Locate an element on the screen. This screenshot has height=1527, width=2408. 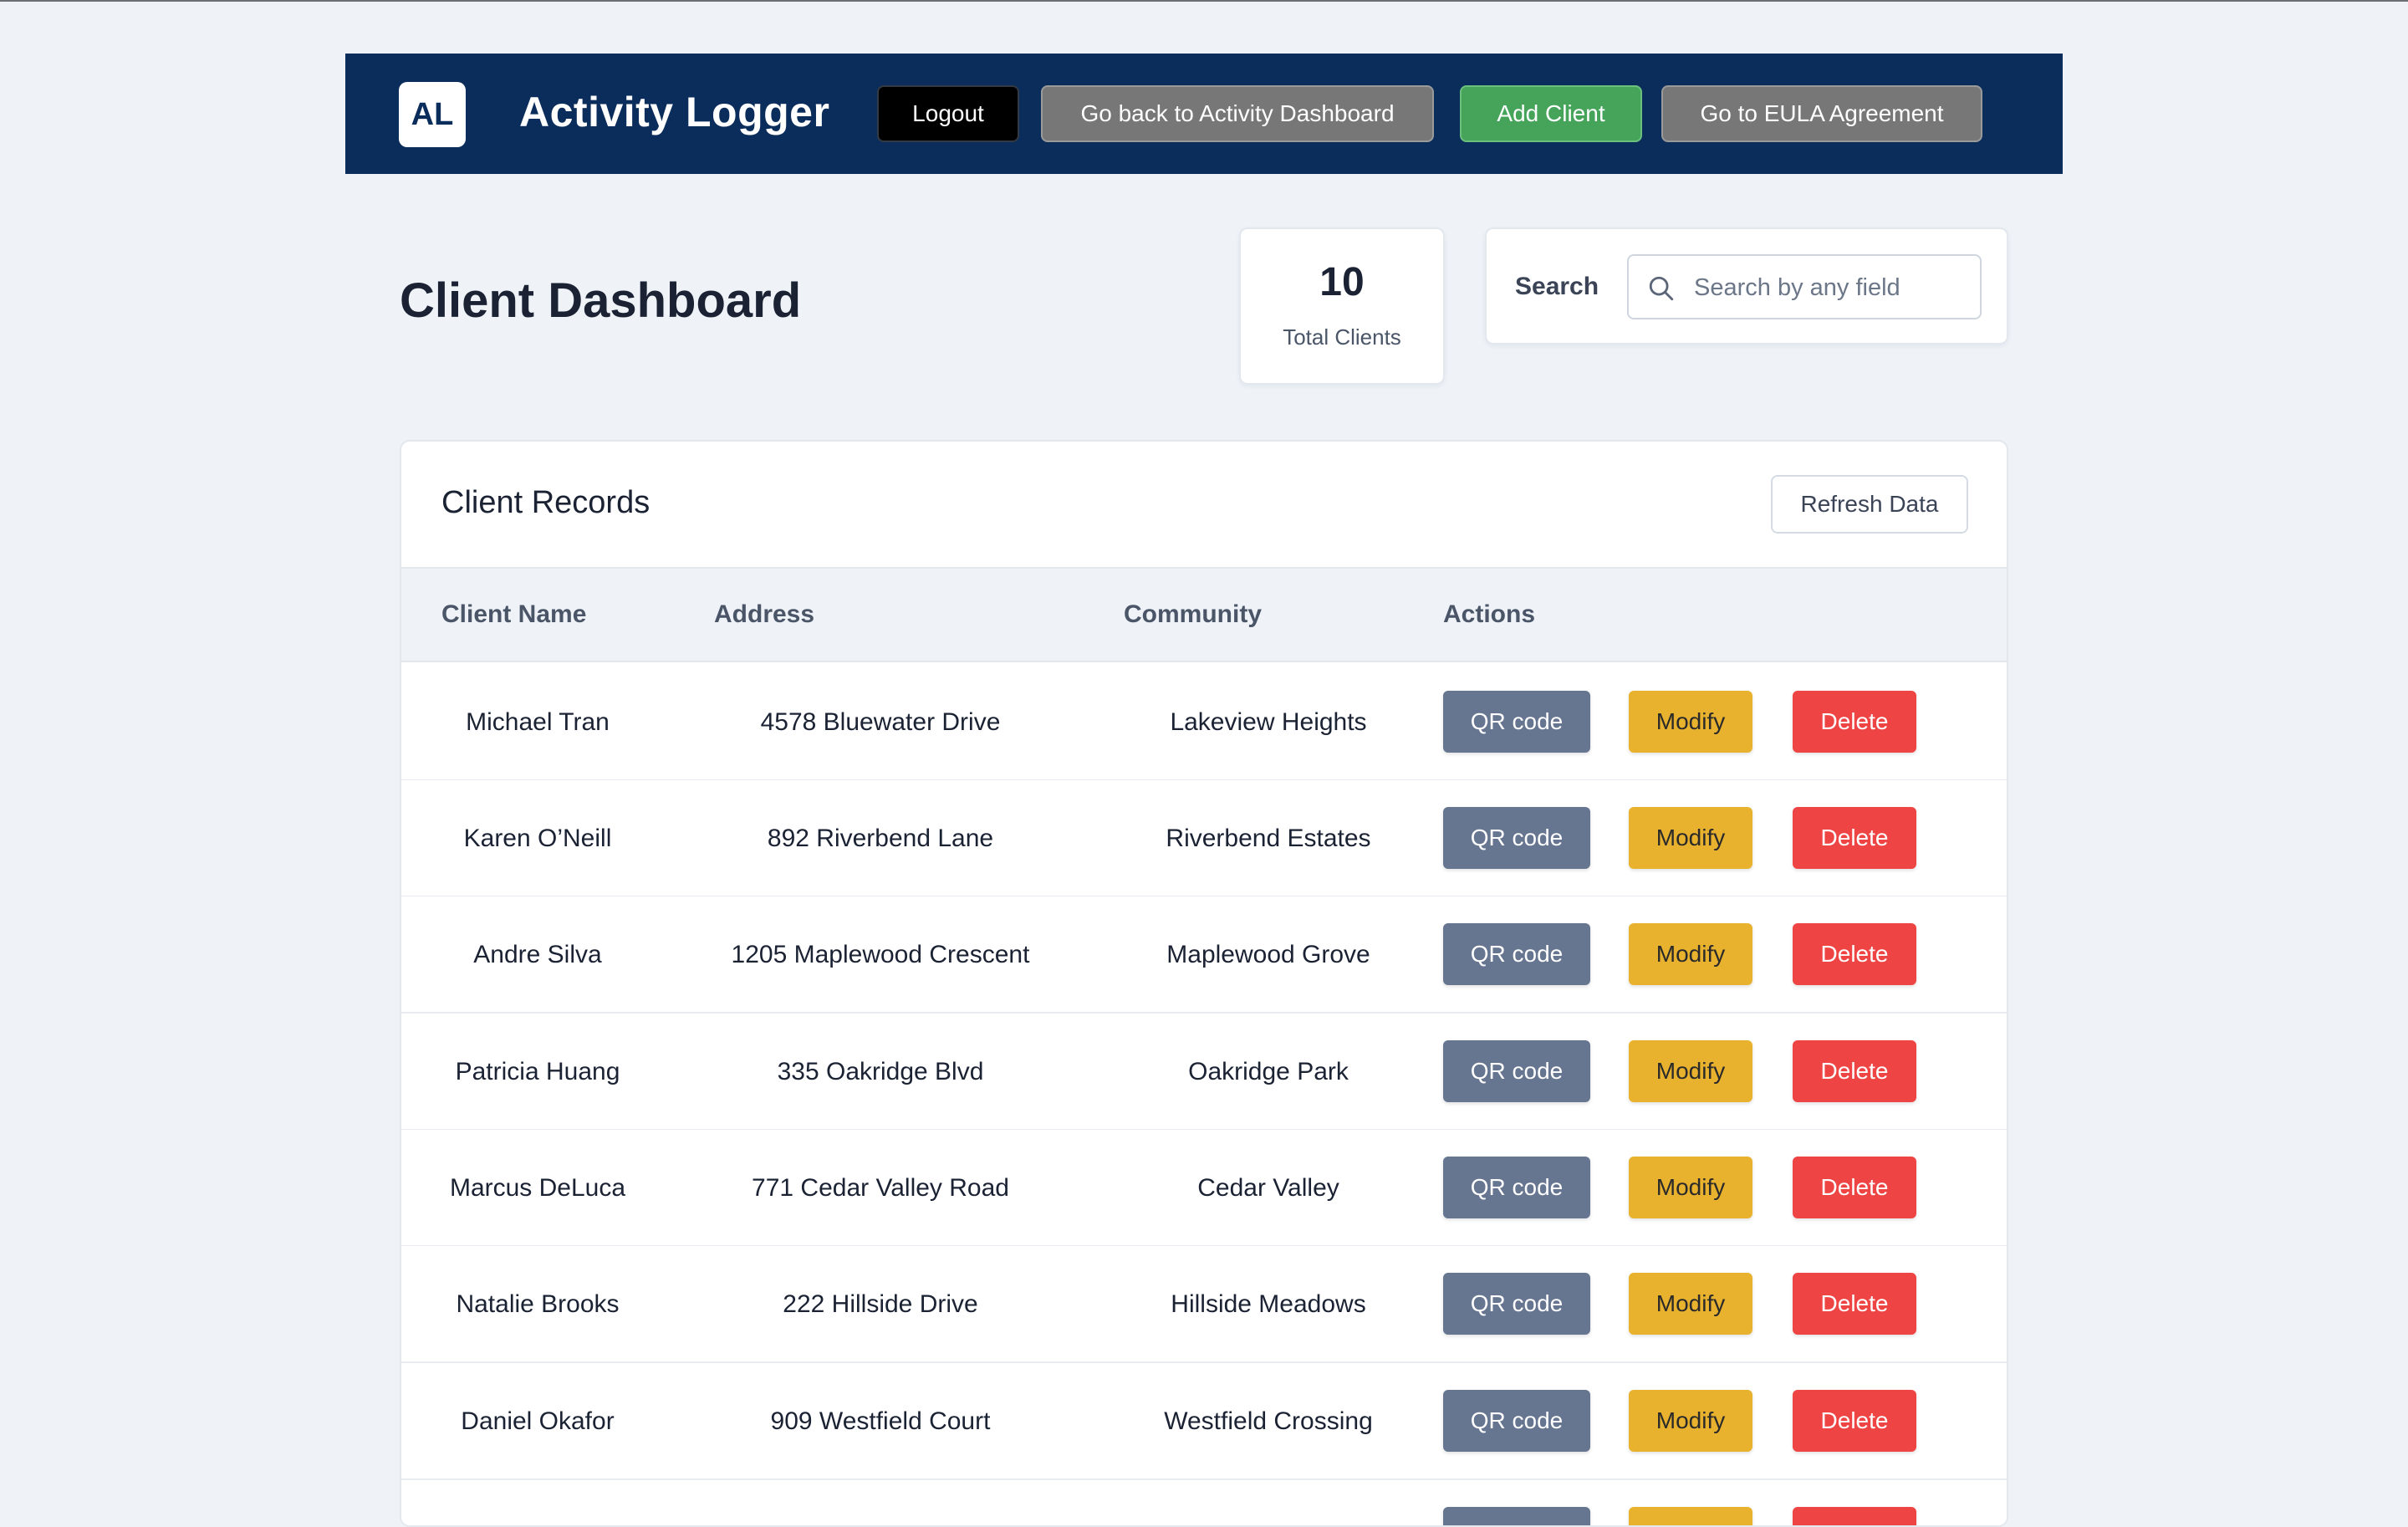
eula-agreement-button: Go to EULA Agreement is located at coordinates (1822, 114).